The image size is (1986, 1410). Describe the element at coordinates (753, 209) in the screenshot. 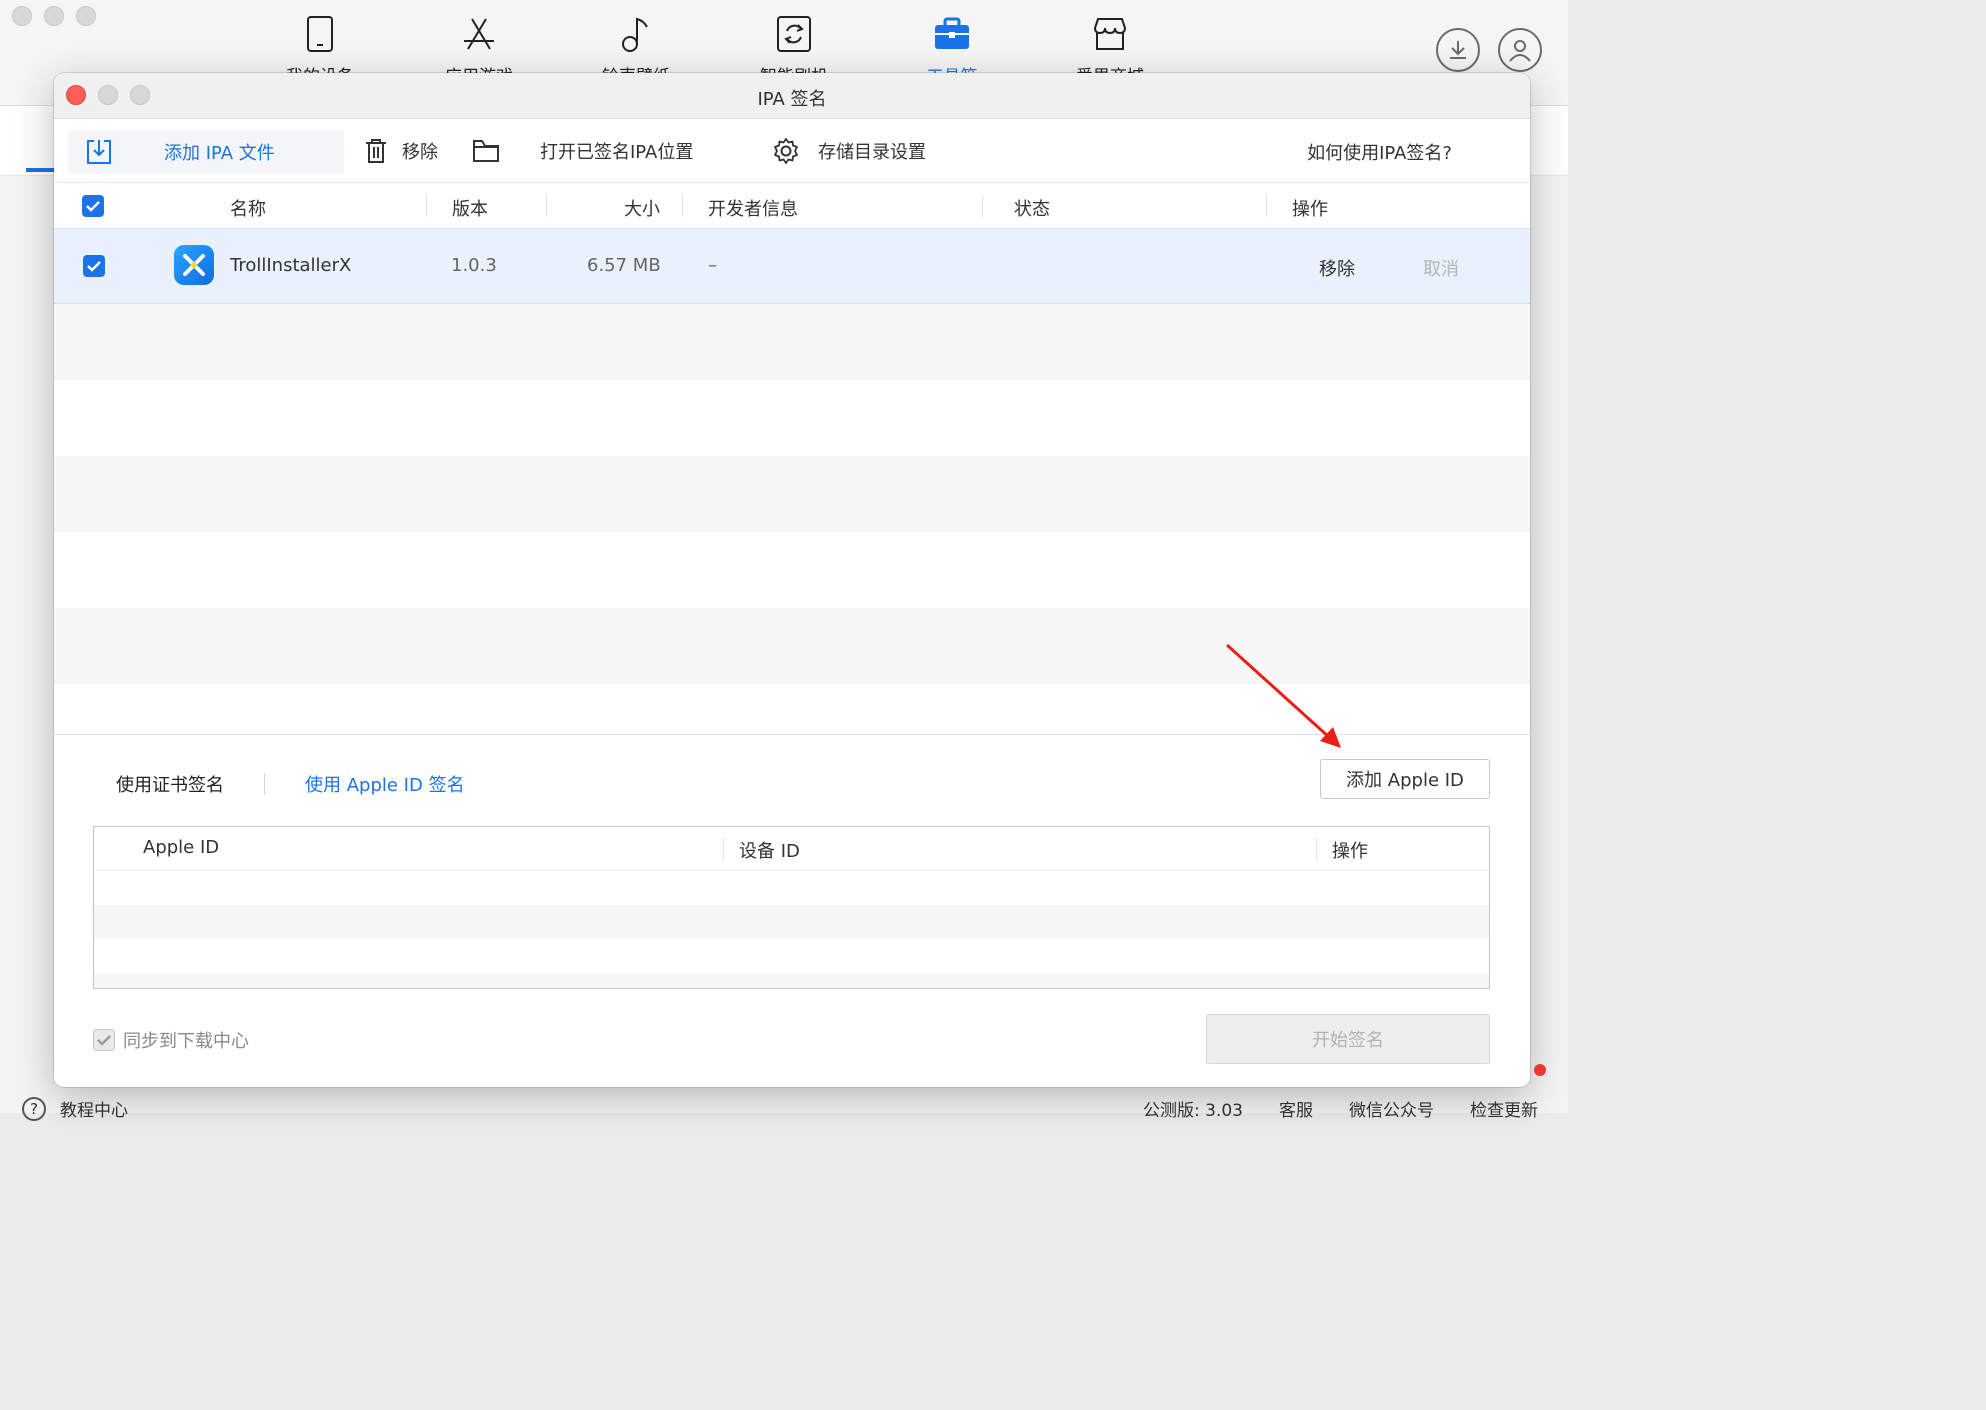

I see `col-developer: 开发者信息` at that location.